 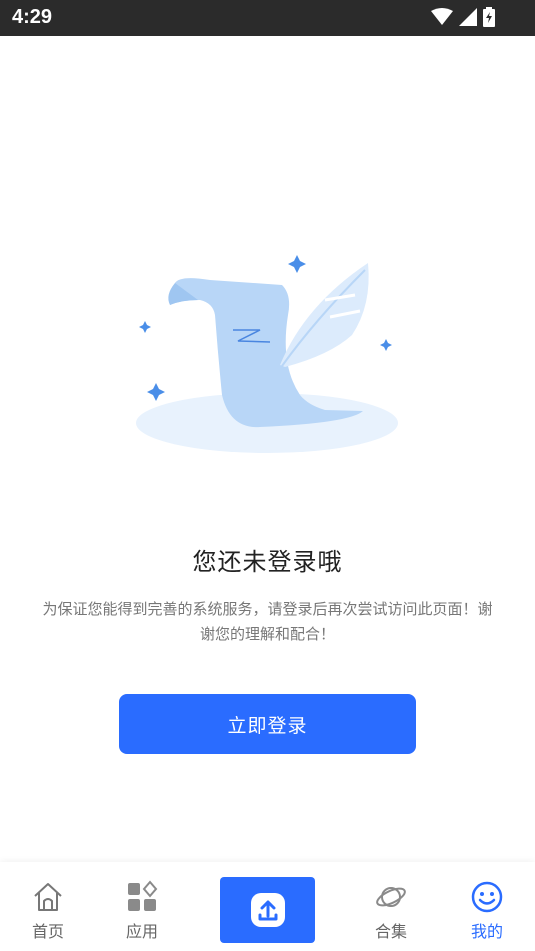 I want to click on tab-apps: 应用, so click(x=142, y=906).